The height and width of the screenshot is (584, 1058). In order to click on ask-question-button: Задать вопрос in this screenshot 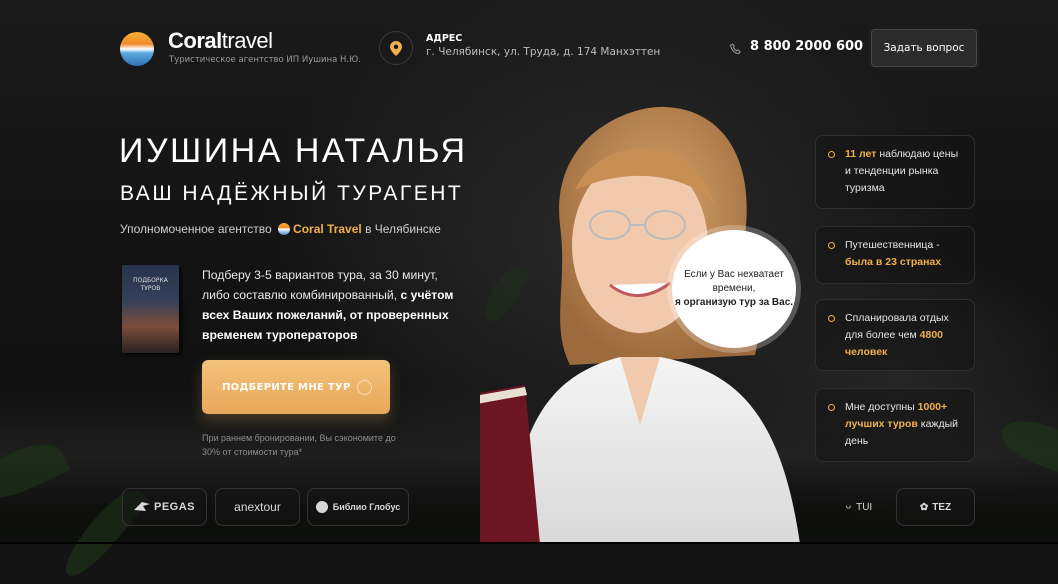, I will do `click(924, 48)`.